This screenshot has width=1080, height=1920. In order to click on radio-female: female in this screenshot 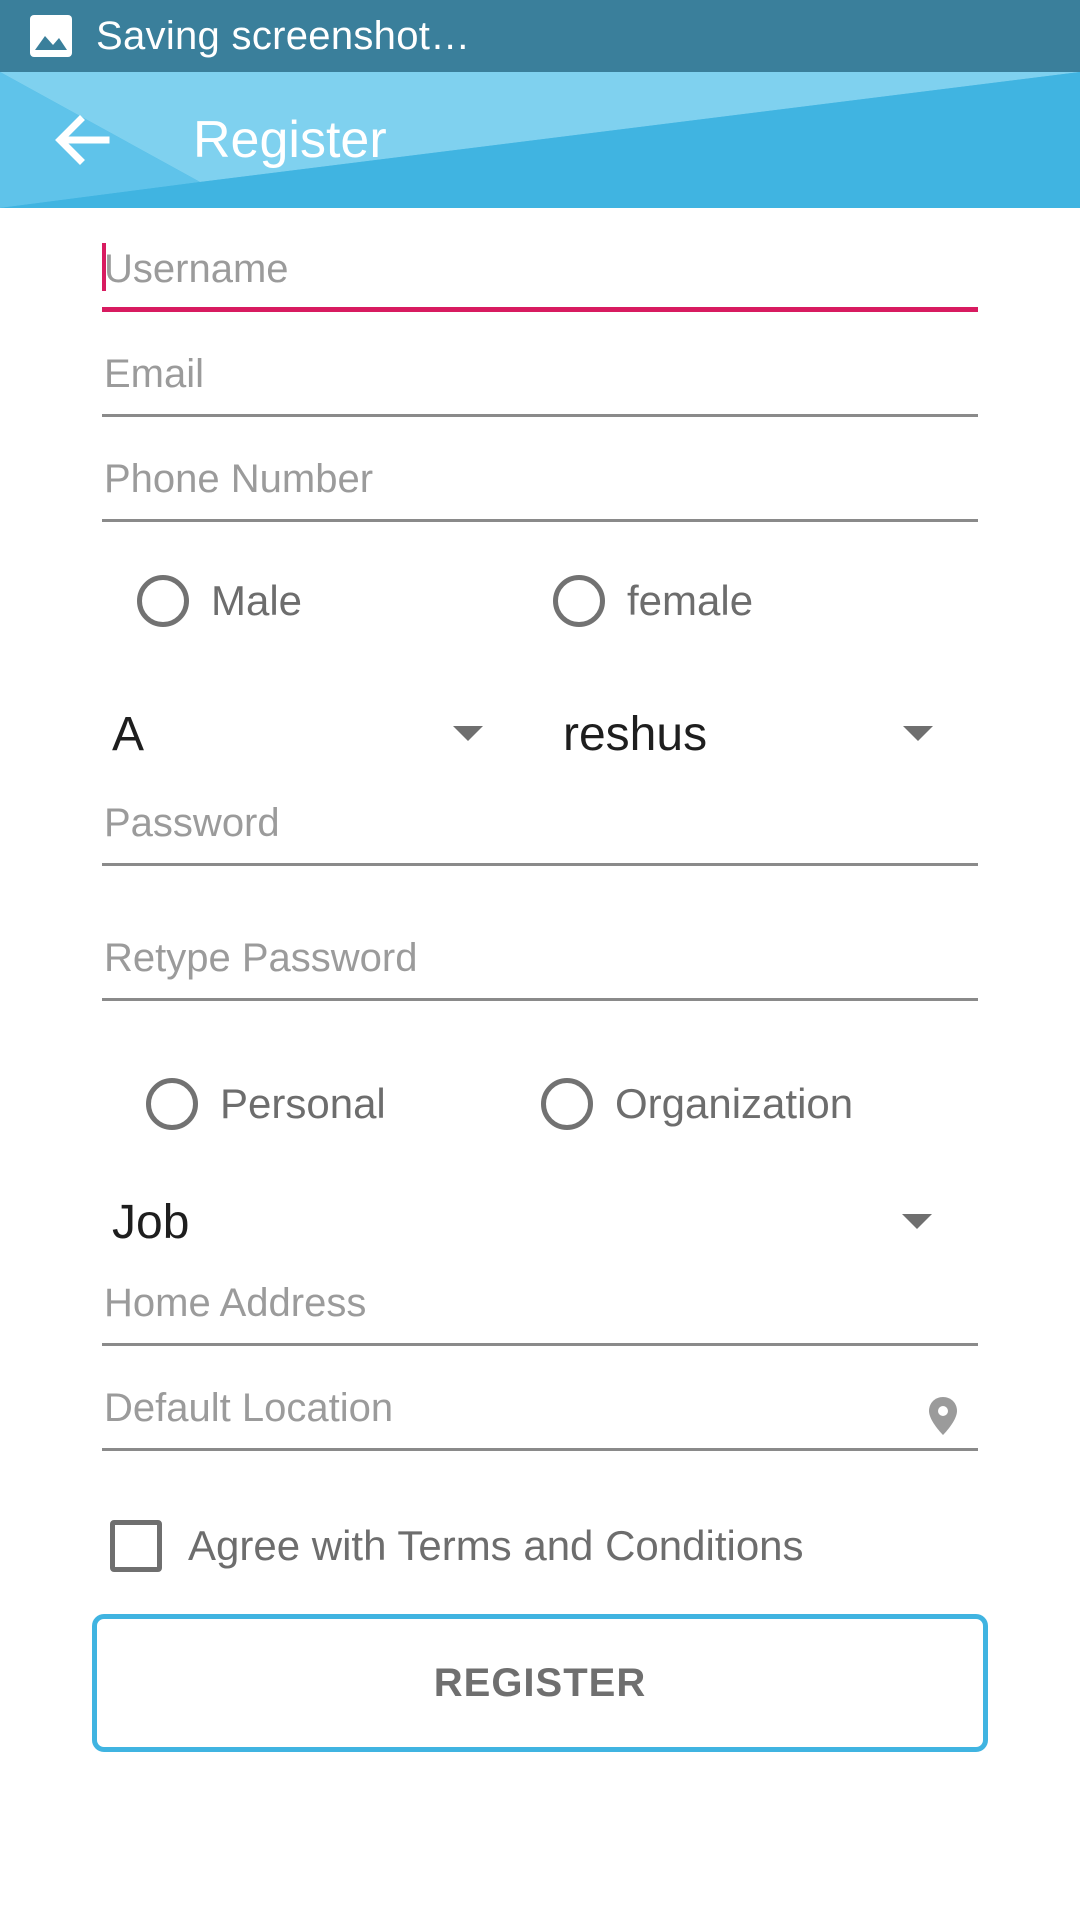, I will do `click(653, 601)`.